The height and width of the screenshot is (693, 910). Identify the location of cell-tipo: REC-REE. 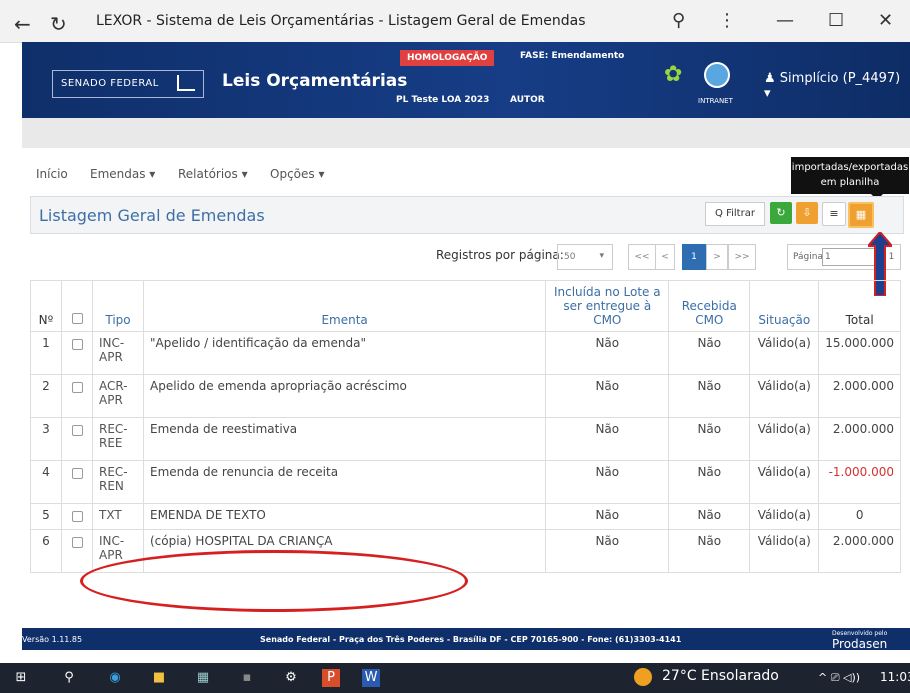
(118, 439).